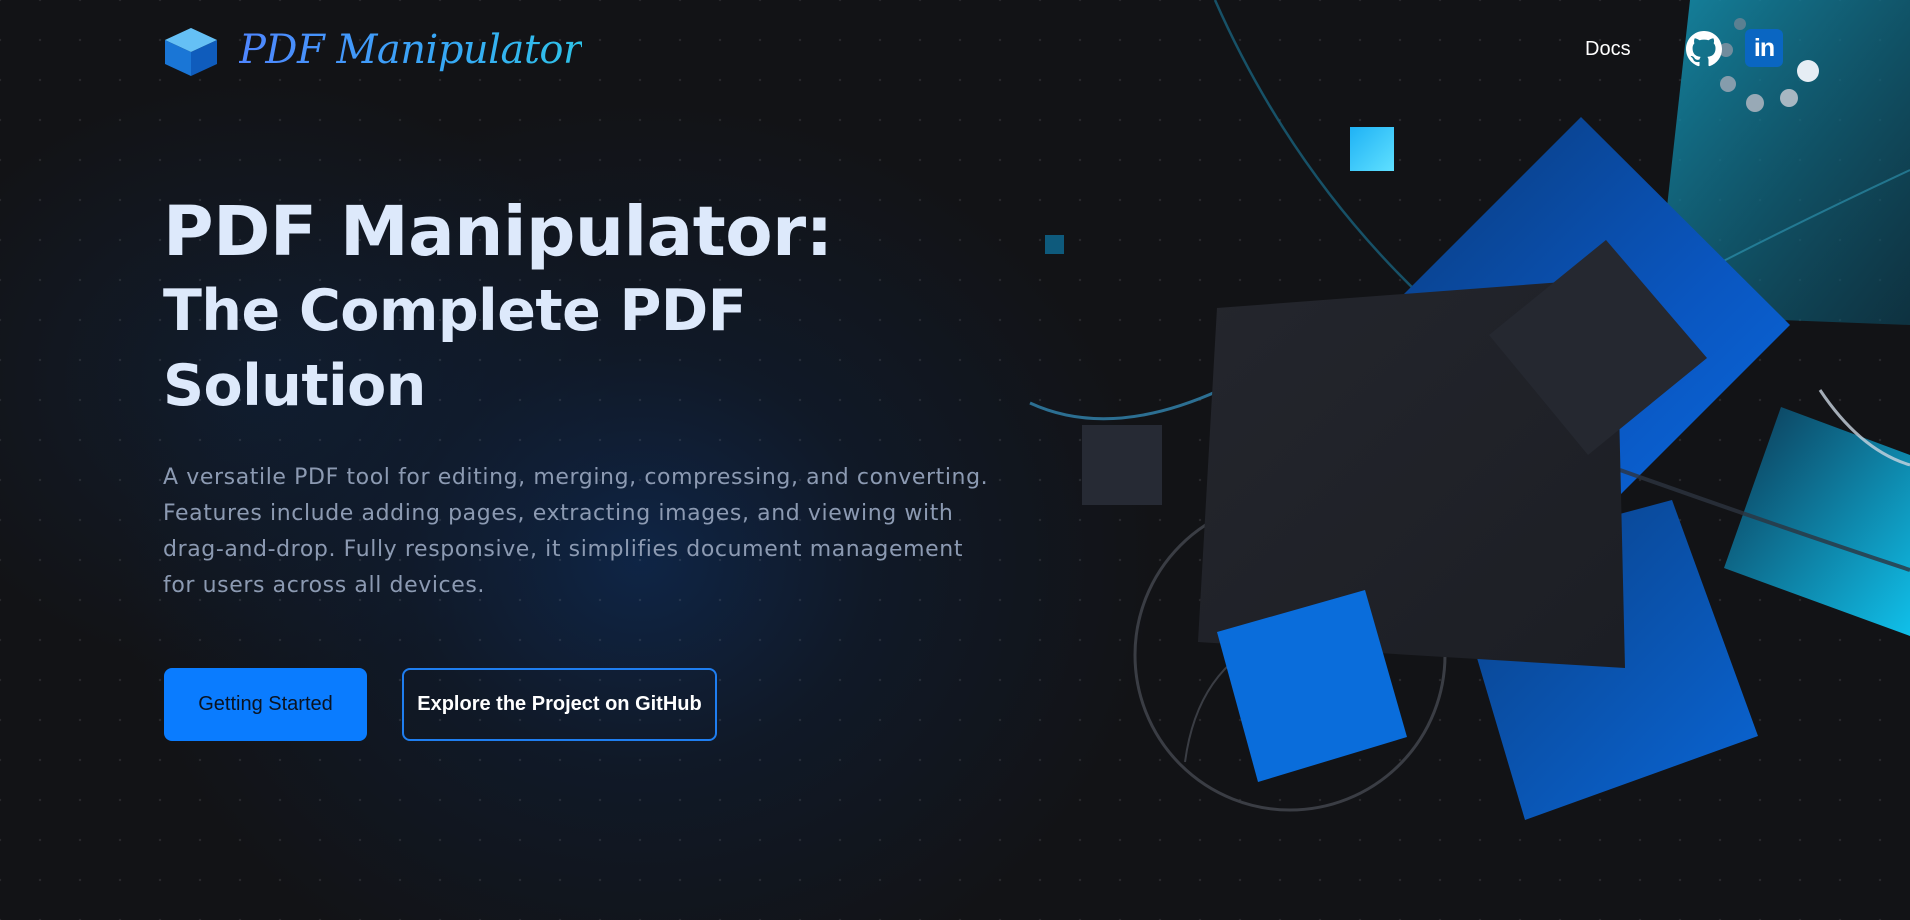 The width and height of the screenshot is (1910, 920). I want to click on hero-title-line-1: PDF Manipulator:, so click(498, 232).